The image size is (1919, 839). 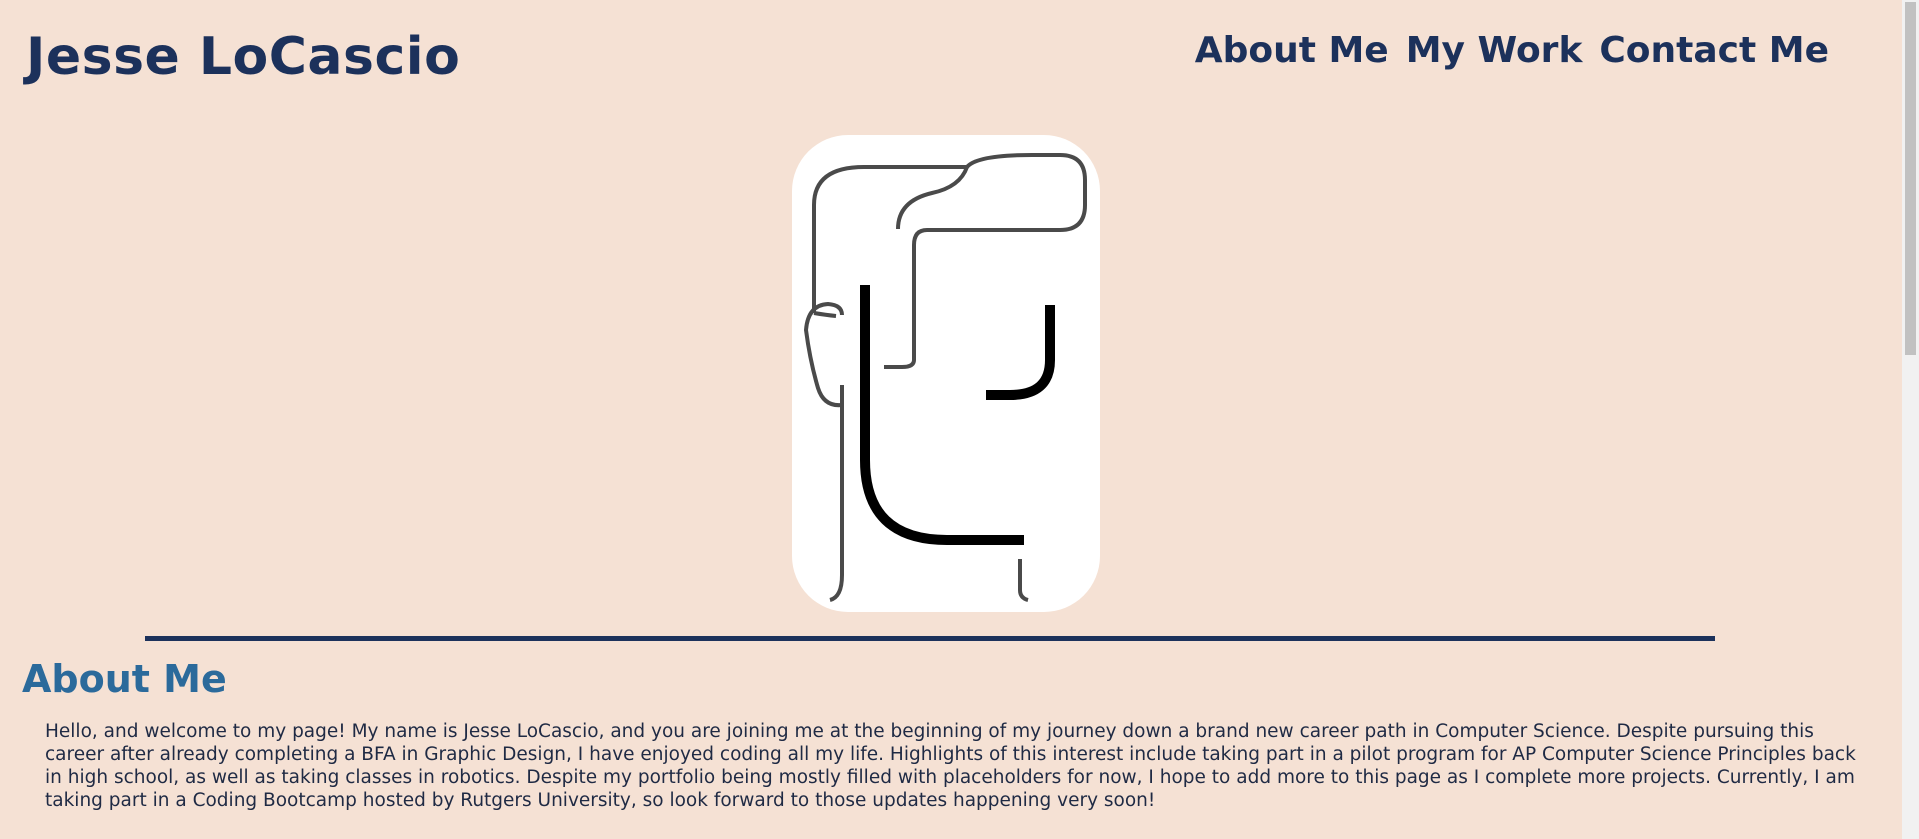 I want to click on site-title: Jesse LoCascio, so click(x=243, y=57).